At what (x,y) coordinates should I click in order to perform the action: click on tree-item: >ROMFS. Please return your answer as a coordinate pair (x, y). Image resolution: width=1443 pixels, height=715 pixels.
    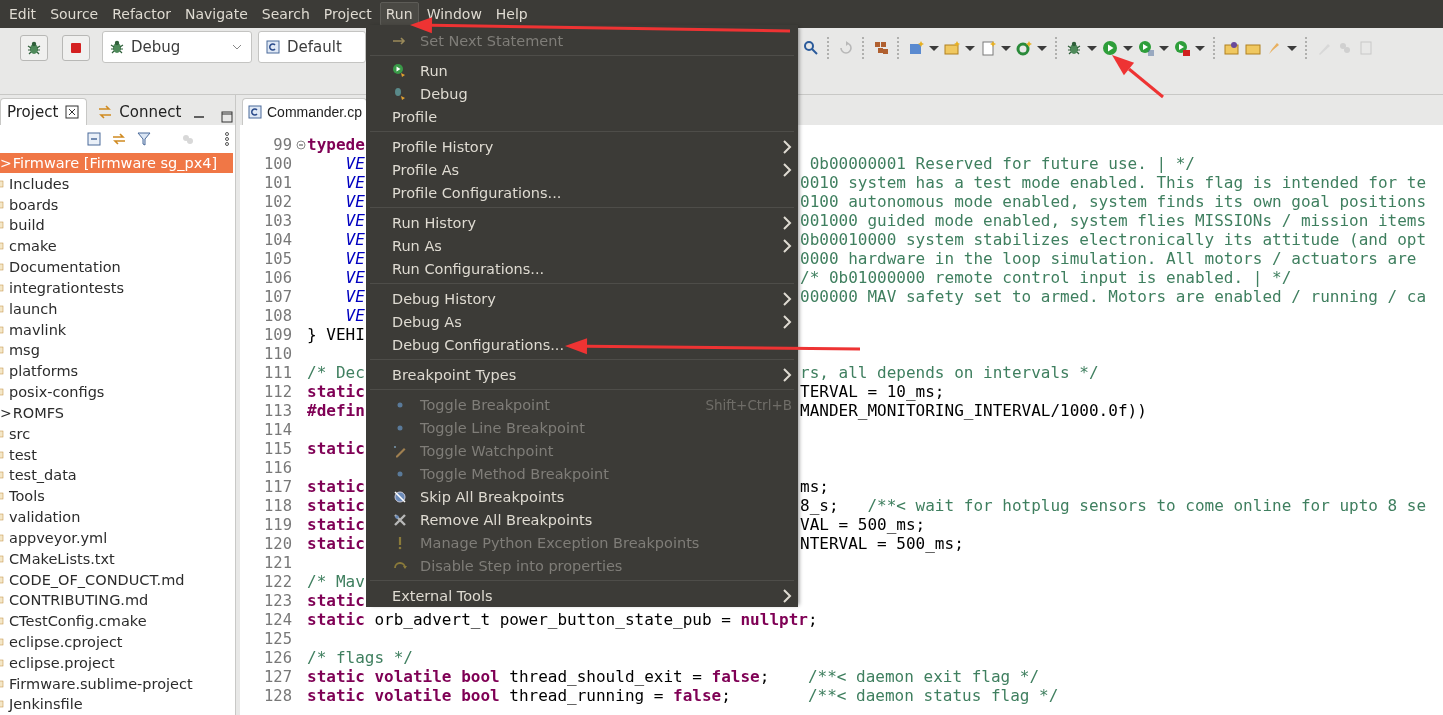
    Looking at the image, I should click on (116, 413).